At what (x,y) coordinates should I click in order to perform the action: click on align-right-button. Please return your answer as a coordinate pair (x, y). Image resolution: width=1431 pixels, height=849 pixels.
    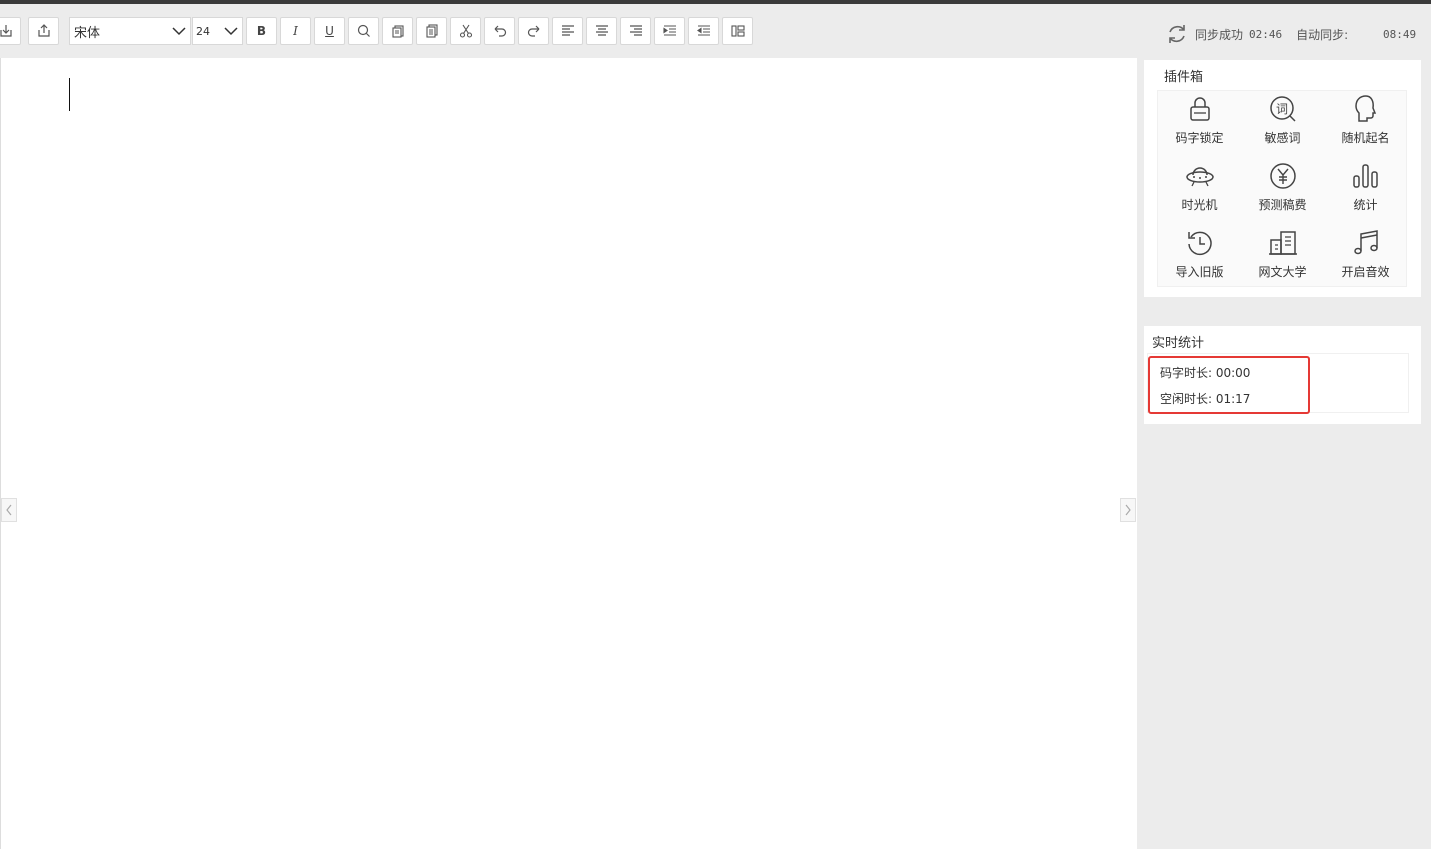
    Looking at the image, I should click on (635, 31).